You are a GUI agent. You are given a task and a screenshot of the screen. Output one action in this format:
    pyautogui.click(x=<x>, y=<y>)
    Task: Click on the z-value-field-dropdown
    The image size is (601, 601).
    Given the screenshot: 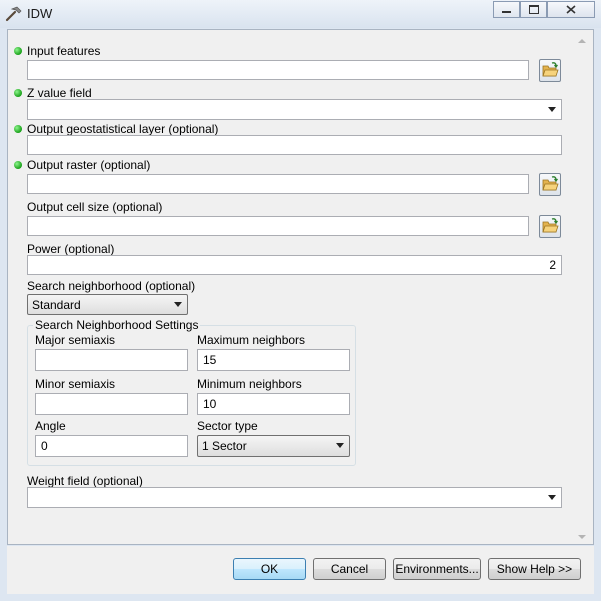 What is the action you would take?
    pyautogui.click(x=294, y=109)
    